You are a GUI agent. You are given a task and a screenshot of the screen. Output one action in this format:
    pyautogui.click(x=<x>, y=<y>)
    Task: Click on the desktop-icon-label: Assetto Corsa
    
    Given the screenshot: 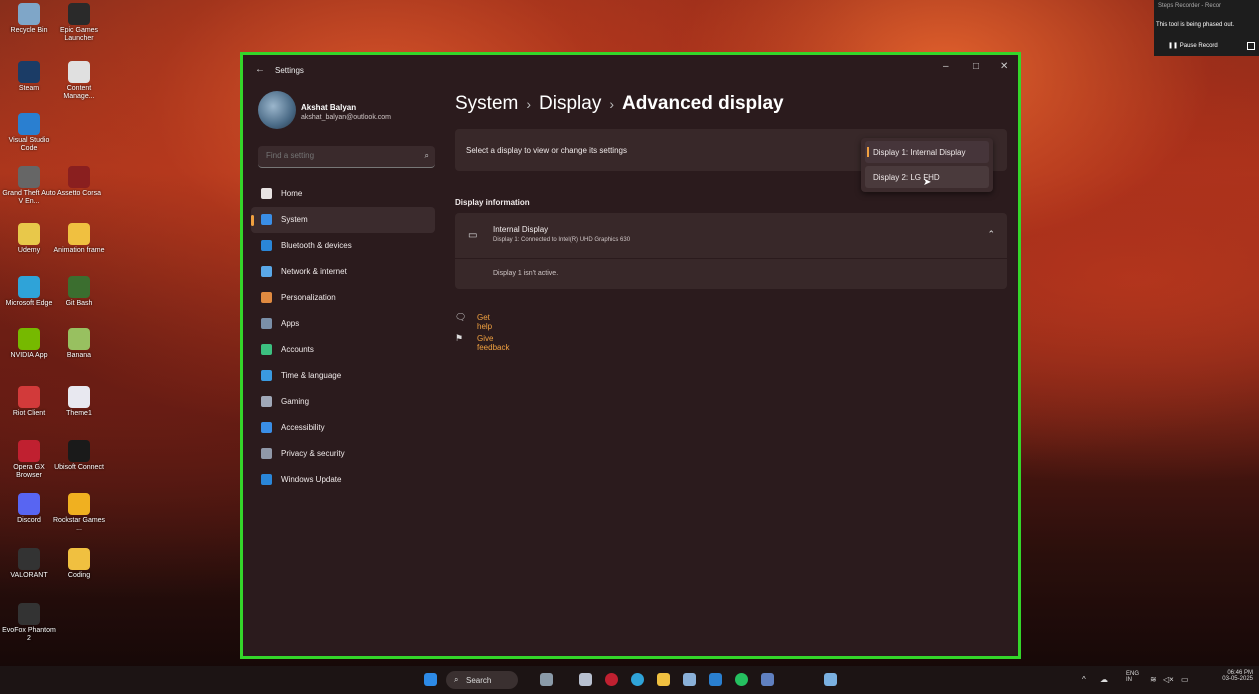 What is the action you would take?
    pyautogui.click(x=79, y=193)
    